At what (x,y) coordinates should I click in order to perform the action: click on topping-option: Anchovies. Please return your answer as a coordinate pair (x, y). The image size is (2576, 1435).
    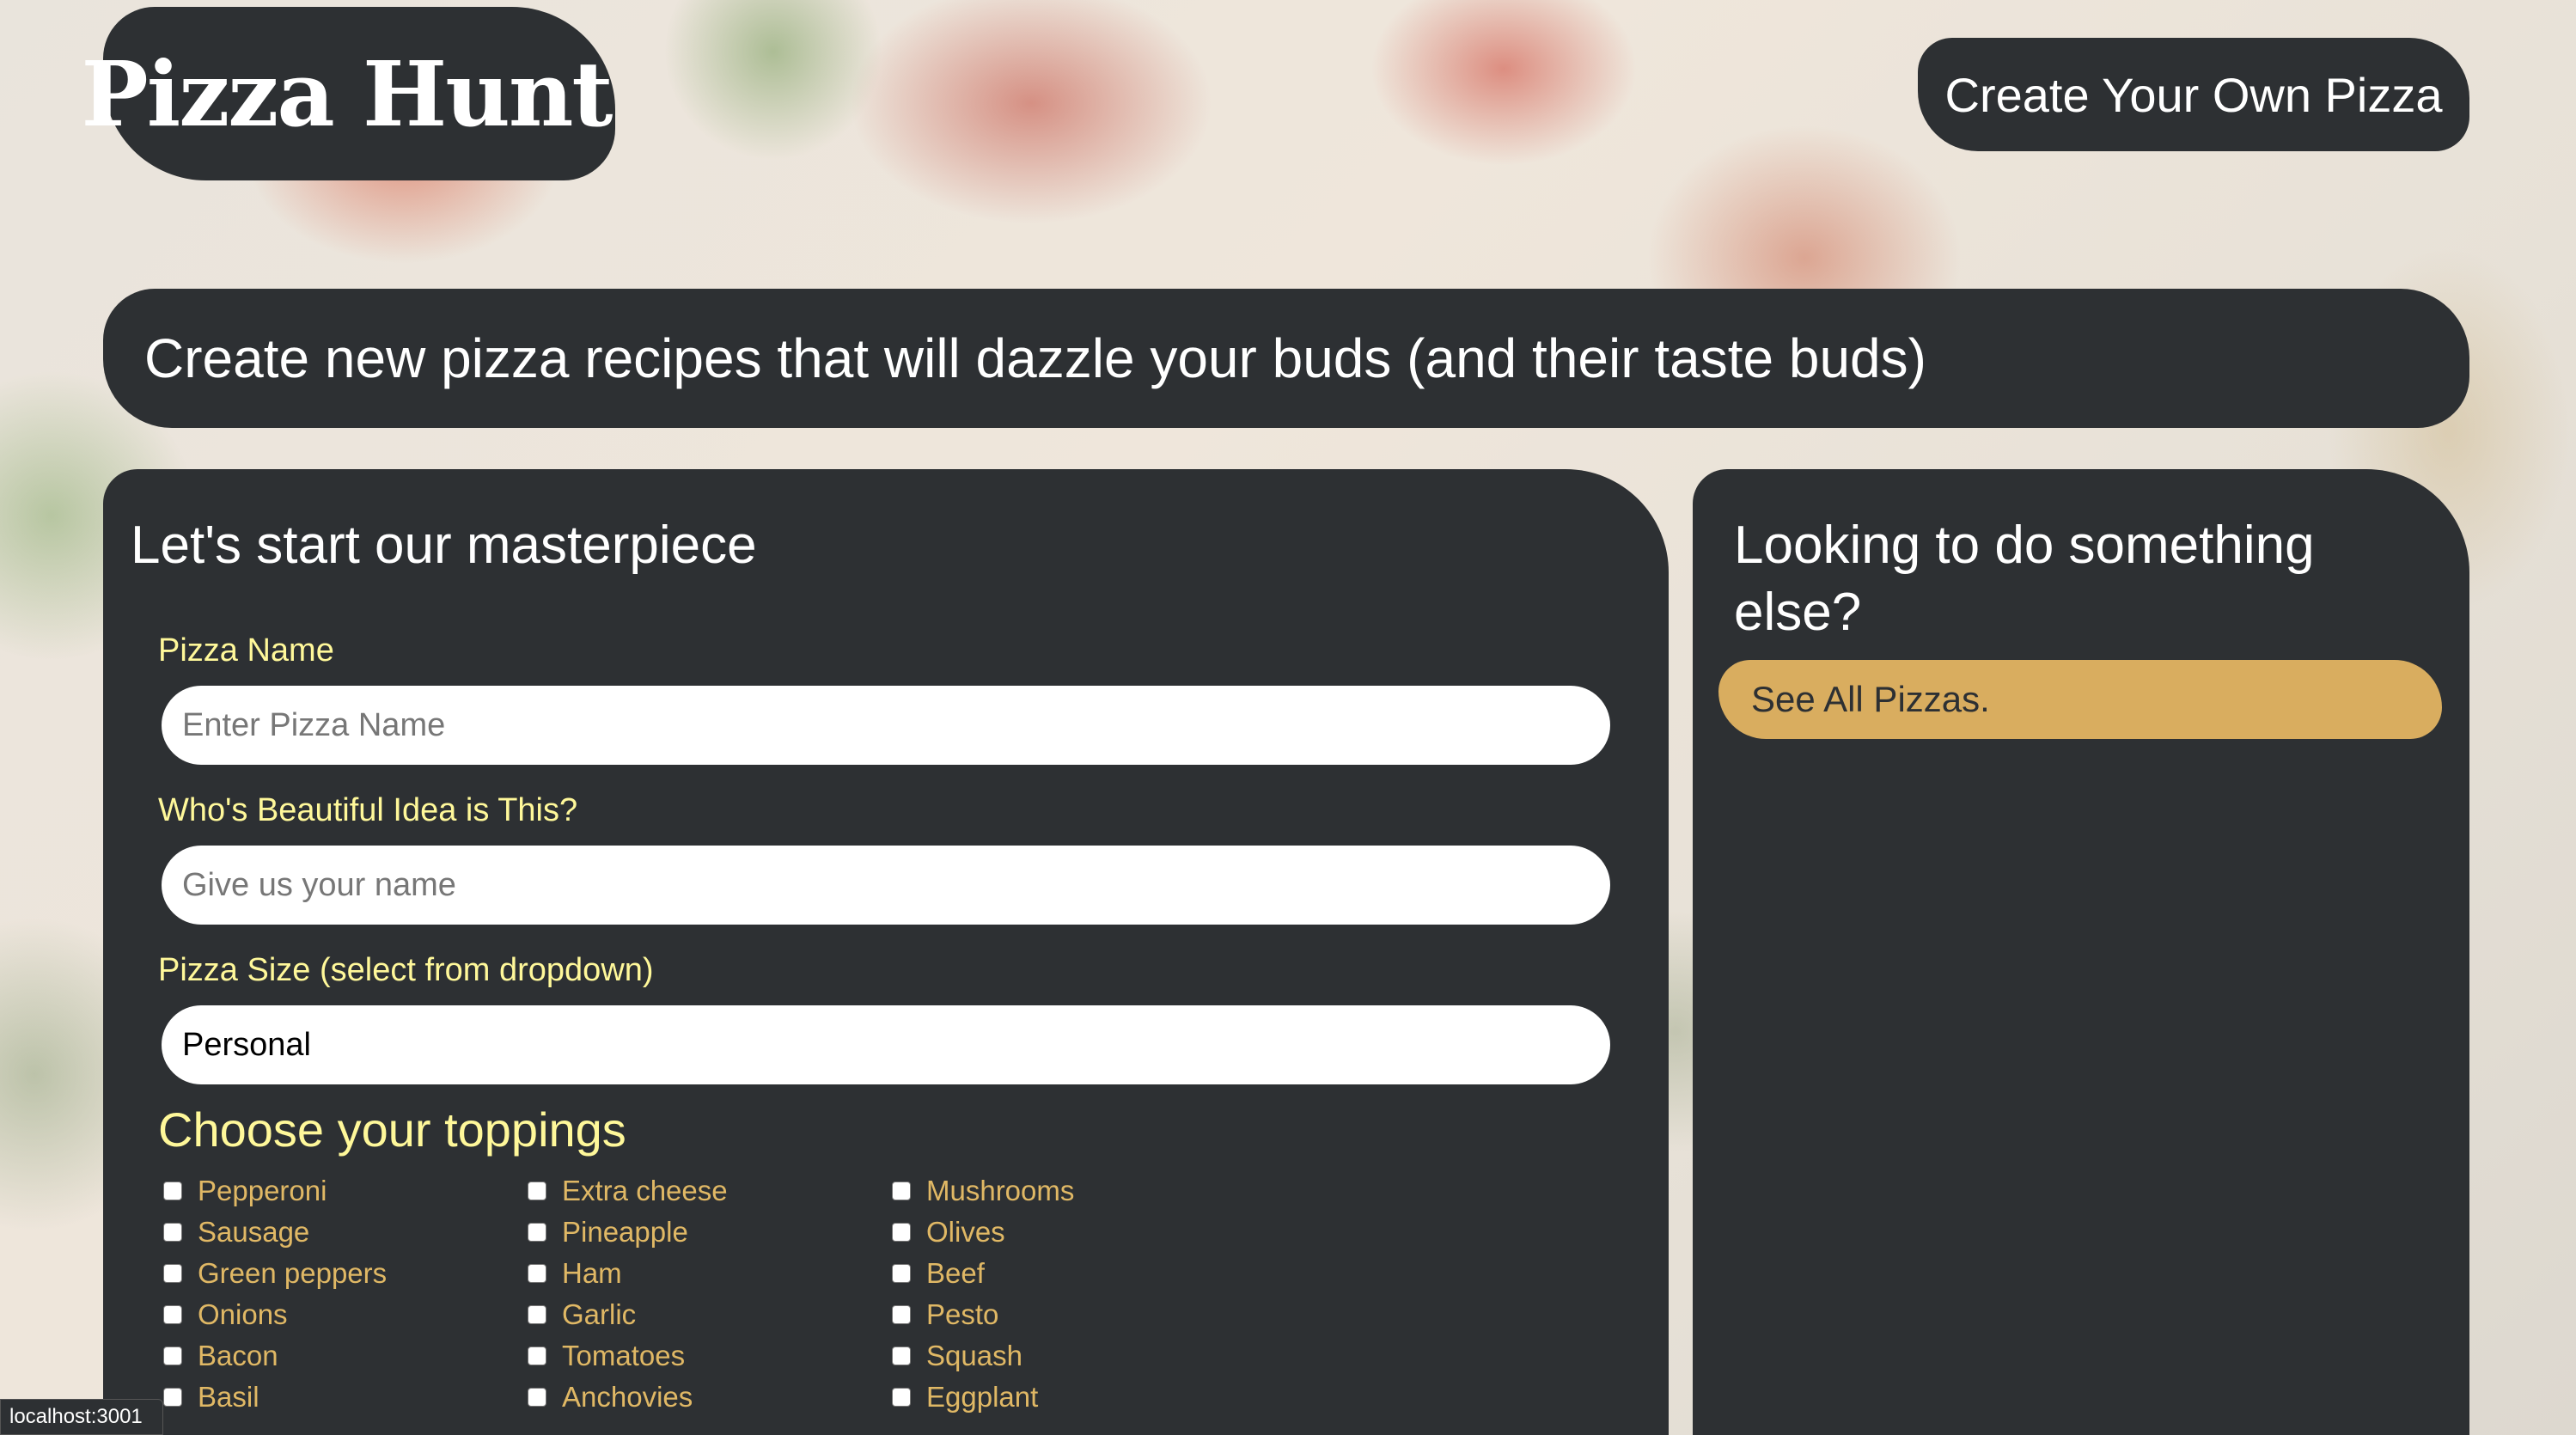
    Looking at the image, I should click on (610, 1397).